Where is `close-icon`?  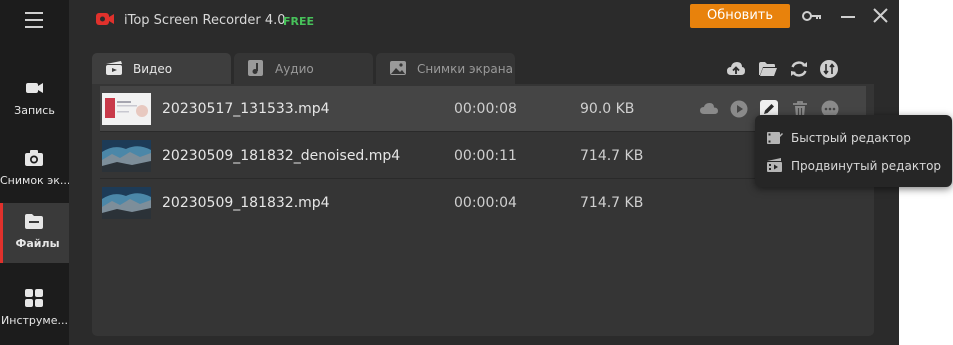 close-icon is located at coordinates (881, 16).